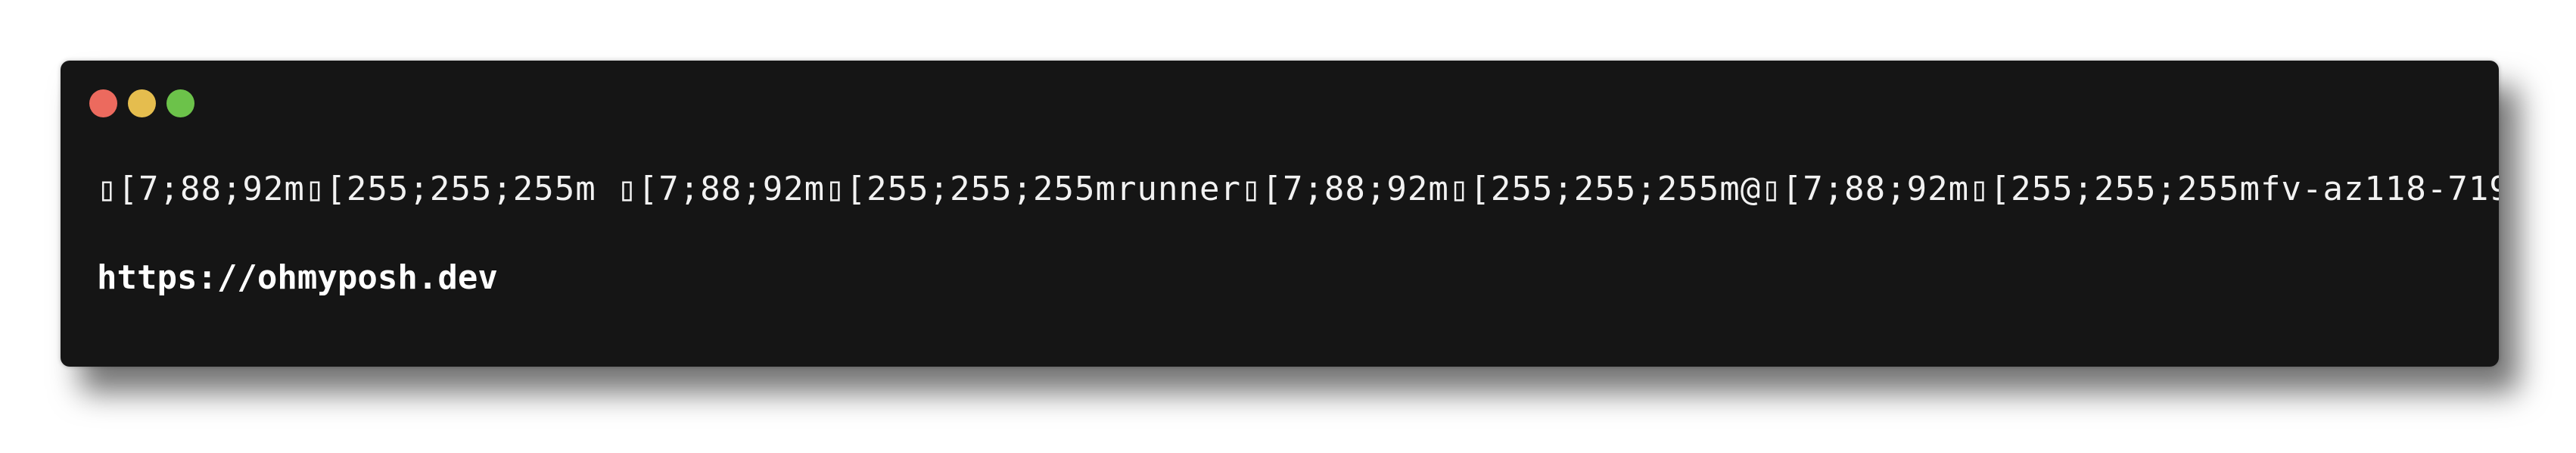 The image size is (2576, 453). I want to click on url-line: https://ohmyposh.dev, so click(297, 278).